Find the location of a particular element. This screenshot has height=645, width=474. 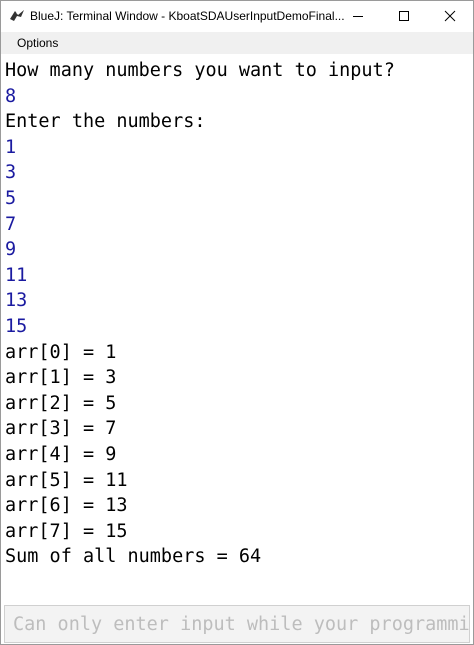

close-icon is located at coordinates (450, 16).